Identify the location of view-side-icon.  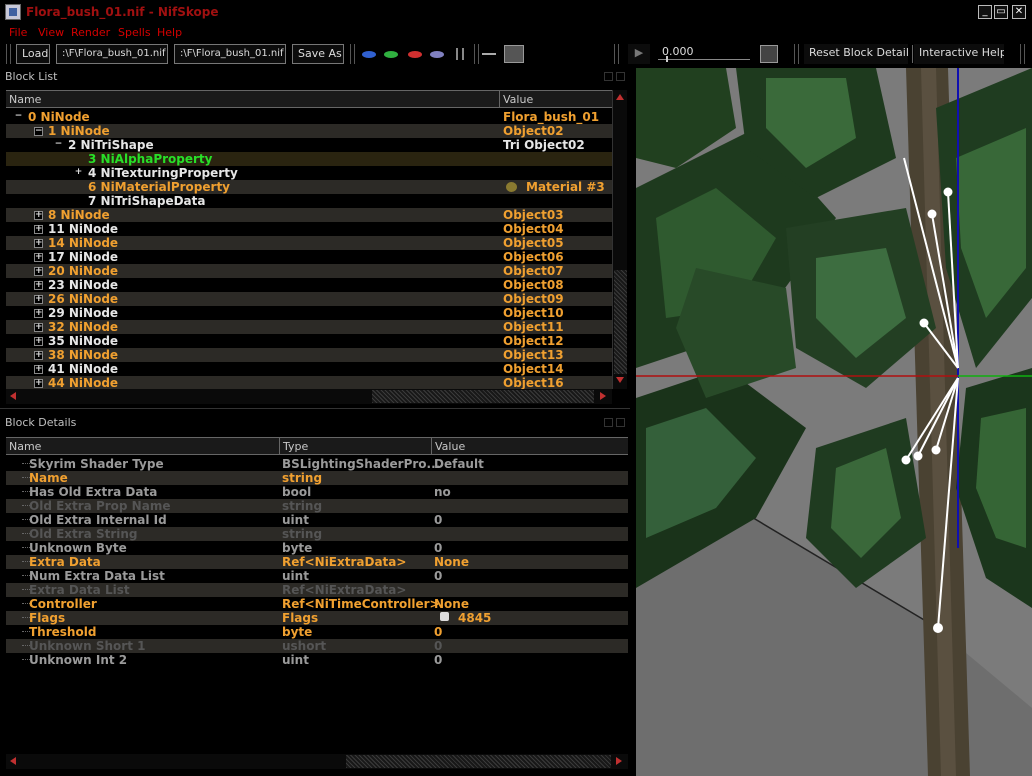
(415, 54).